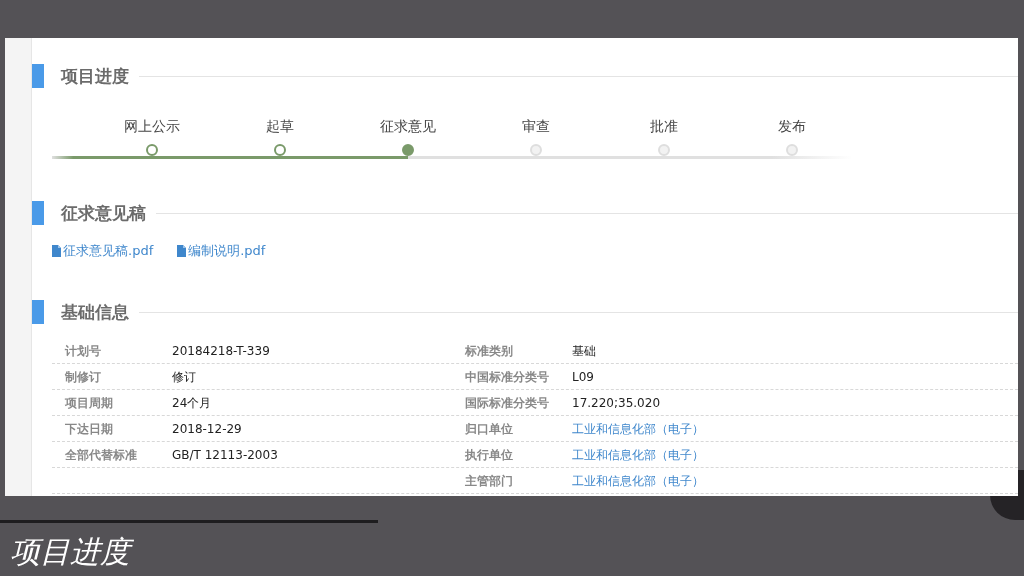  What do you see at coordinates (221, 250) in the screenshot?
I see `file-link: 编制说明.pdf` at bounding box center [221, 250].